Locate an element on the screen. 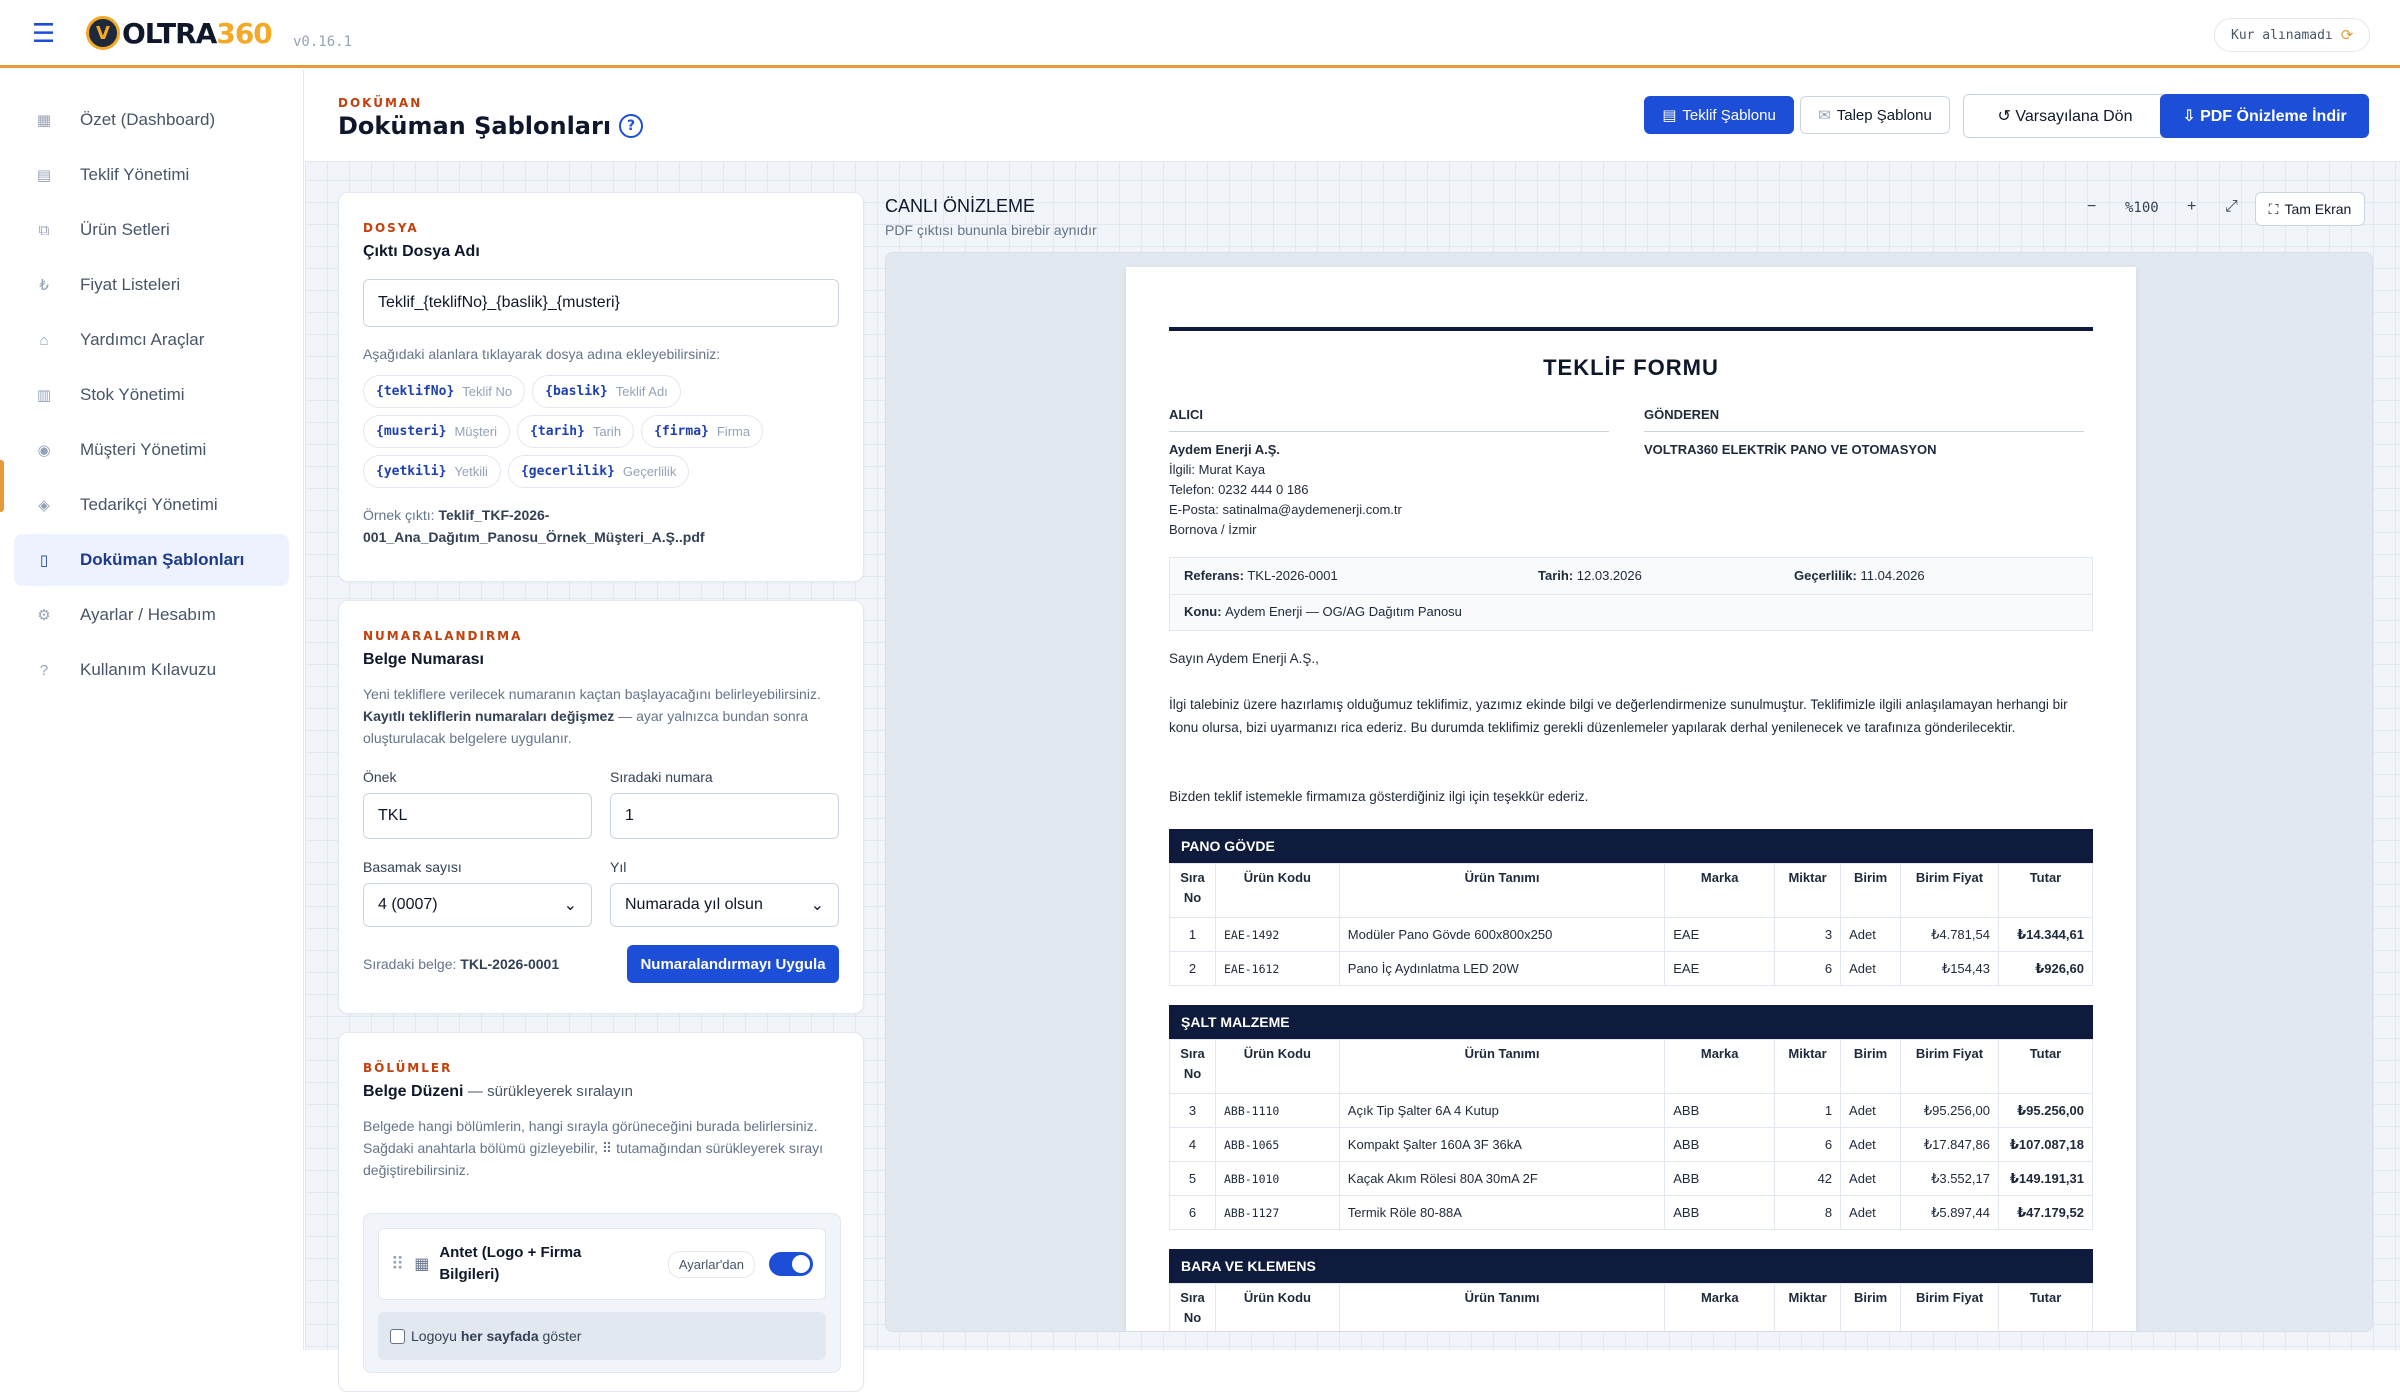 The height and width of the screenshot is (1392, 2400). sidebar-item-dashboard: ▦ Özet (Dashboard) is located at coordinates (151, 120).